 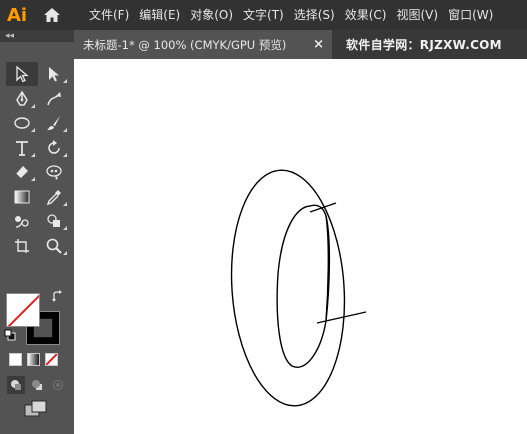 I want to click on eyedropper-tool, so click(x=54, y=197).